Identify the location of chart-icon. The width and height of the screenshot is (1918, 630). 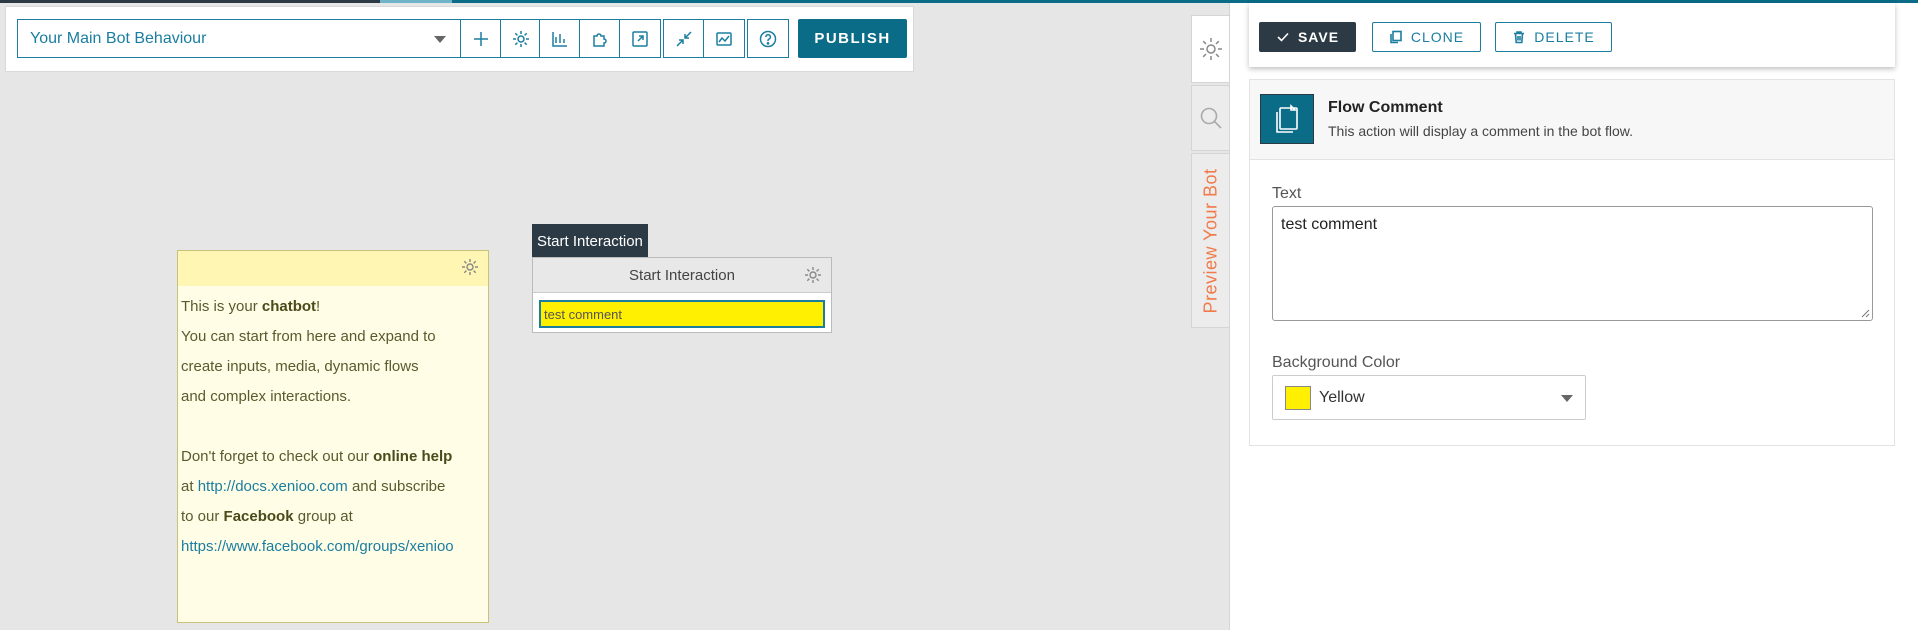
(559, 39).